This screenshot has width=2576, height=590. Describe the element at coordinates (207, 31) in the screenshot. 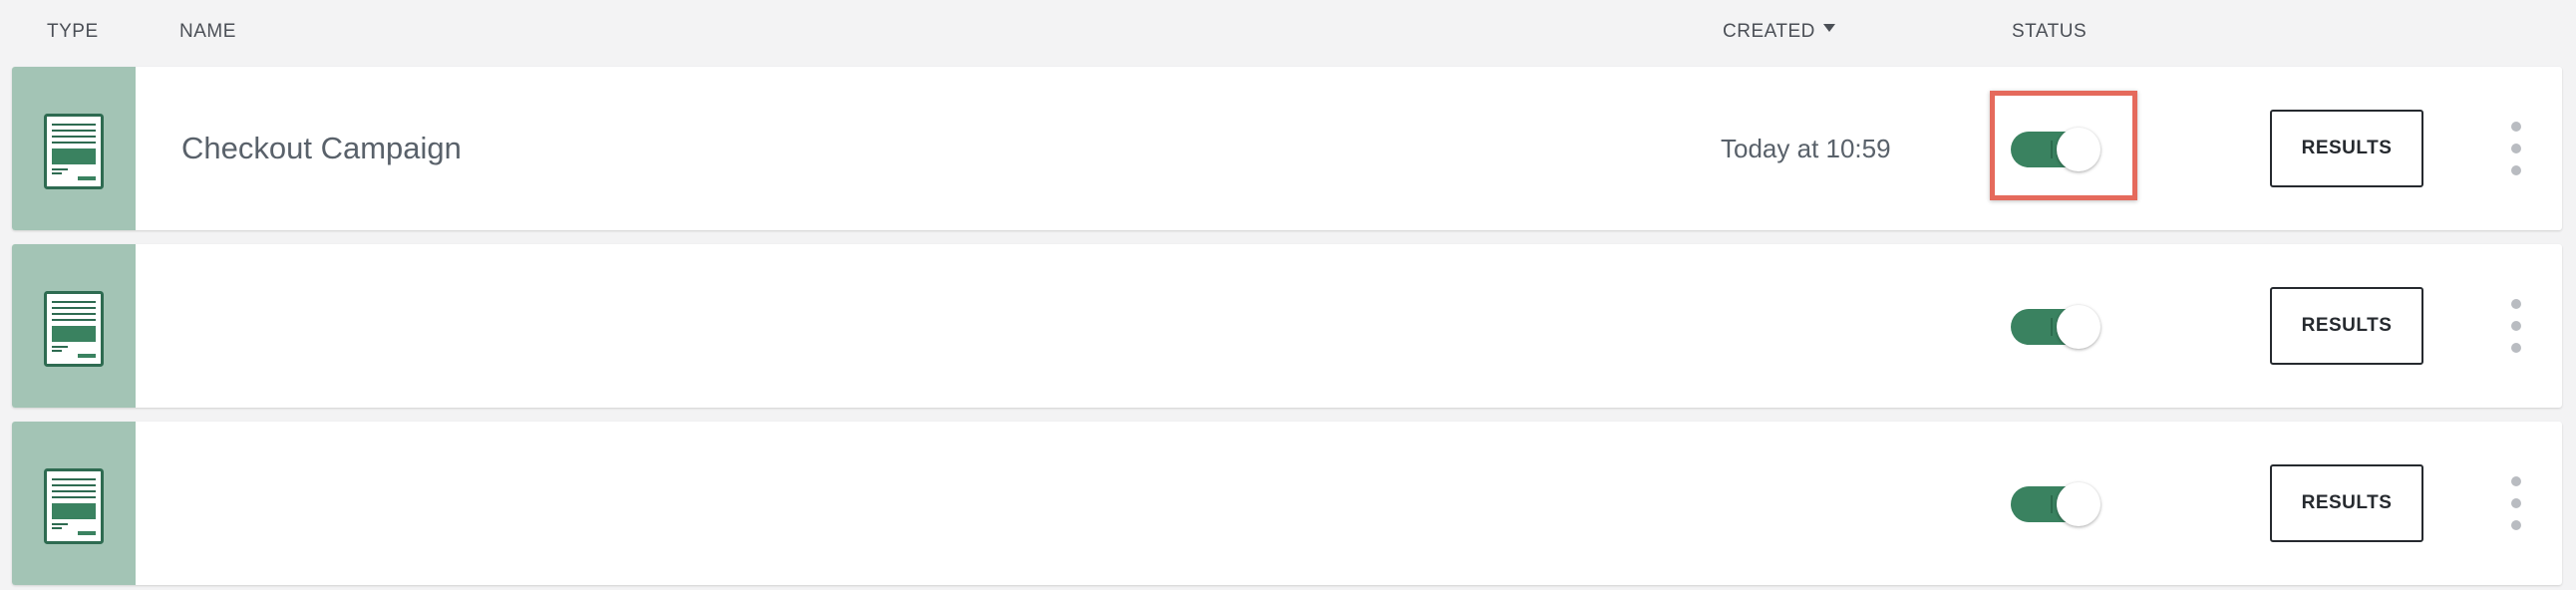

I see `column-header-name: NAME` at that location.